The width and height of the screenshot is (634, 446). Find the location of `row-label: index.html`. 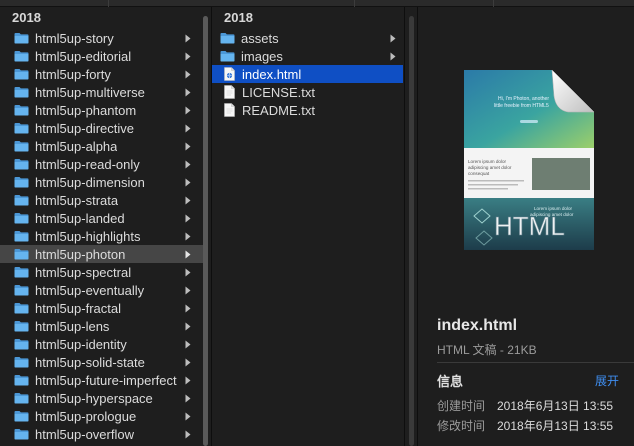

row-label: index.html is located at coordinates (272, 74).